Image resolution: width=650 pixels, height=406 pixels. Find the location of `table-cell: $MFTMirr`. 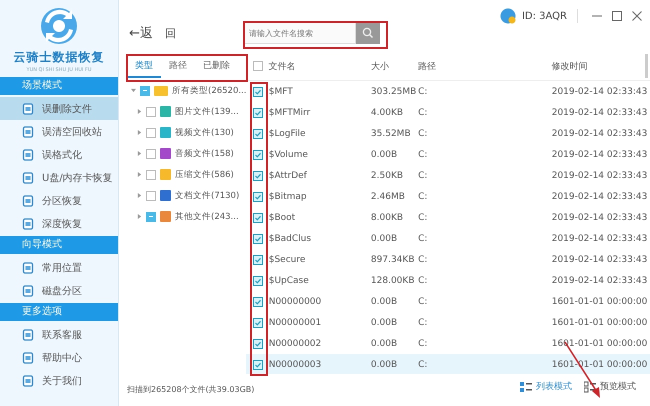

table-cell: $MFTMirr is located at coordinates (289, 113).